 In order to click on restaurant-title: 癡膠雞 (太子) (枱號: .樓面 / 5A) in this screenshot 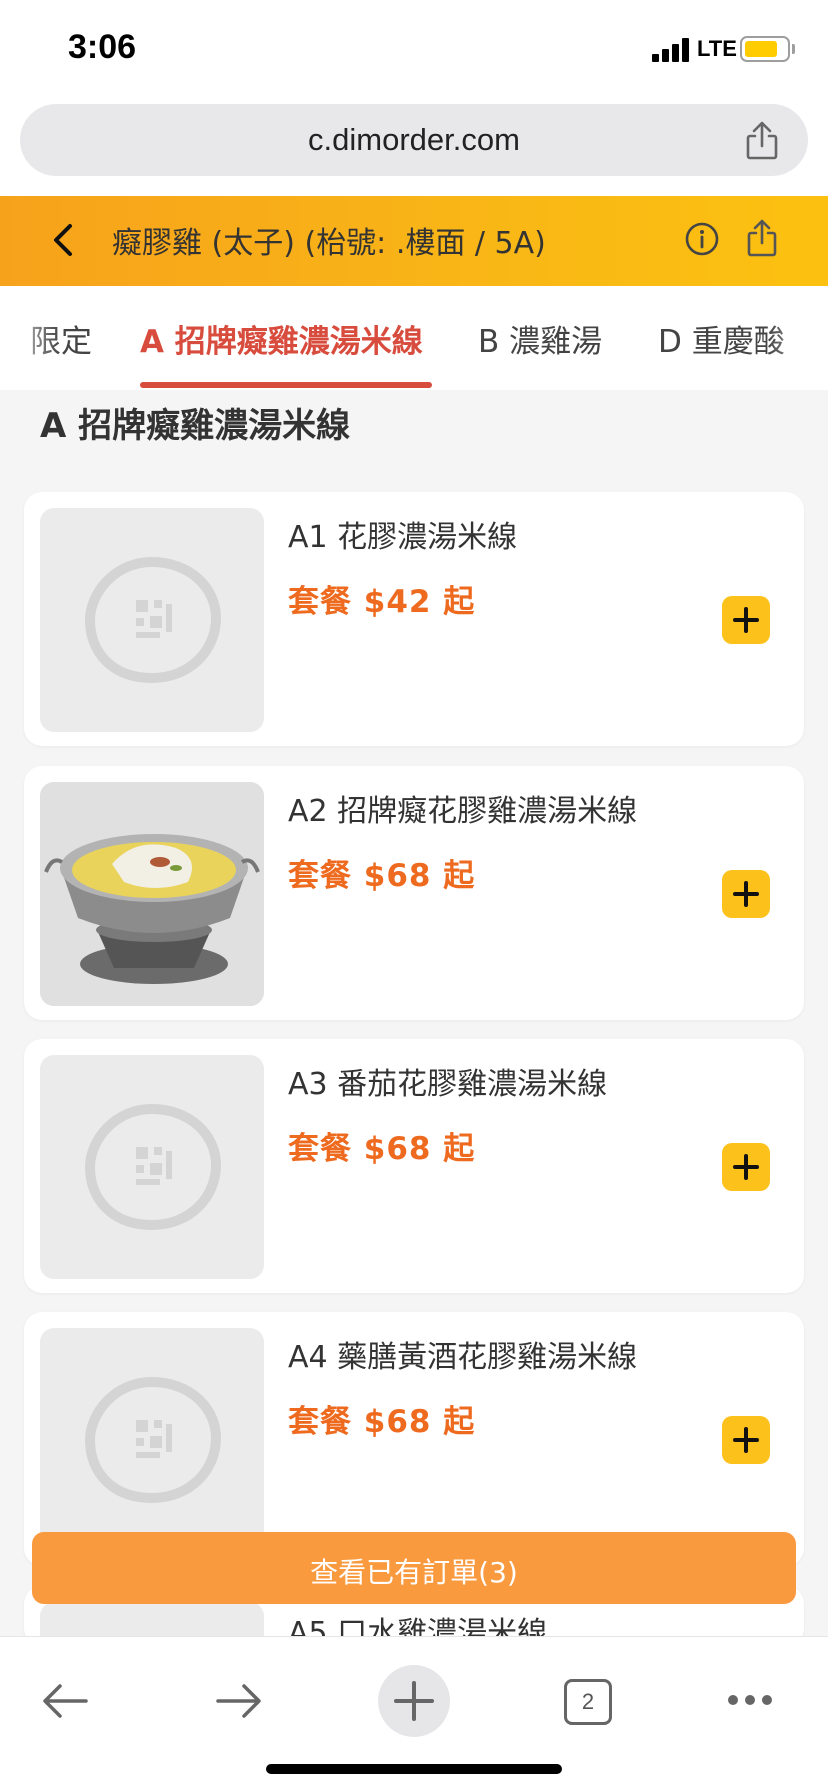, I will do `click(329, 243)`.